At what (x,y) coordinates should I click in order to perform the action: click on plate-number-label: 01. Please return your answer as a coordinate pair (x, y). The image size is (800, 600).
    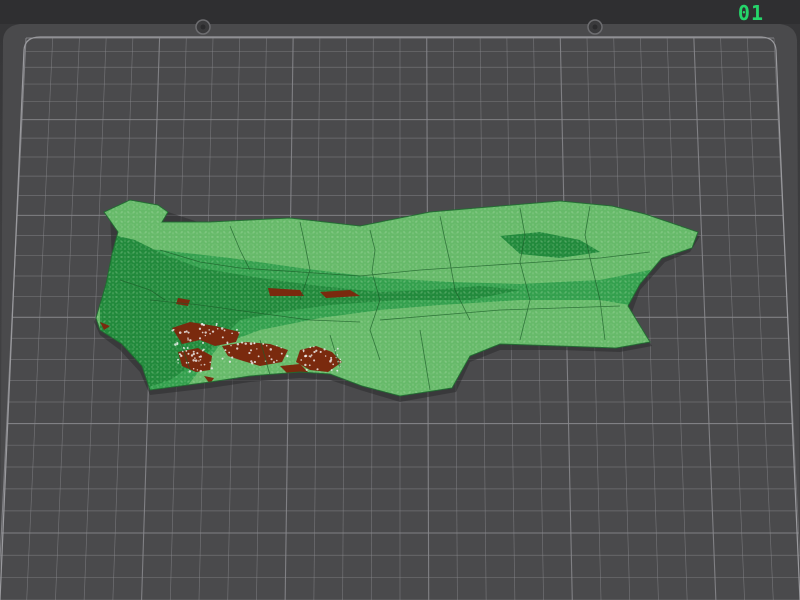
    Looking at the image, I should click on (750, 13).